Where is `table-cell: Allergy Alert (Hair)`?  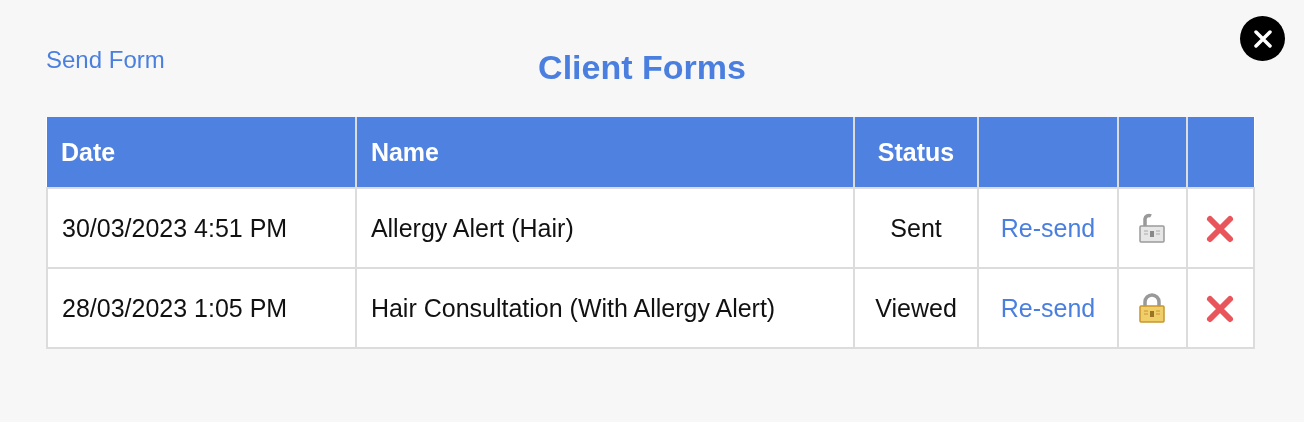 table-cell: Allergy Alert (Hair) is located at coordinates (604, 228).